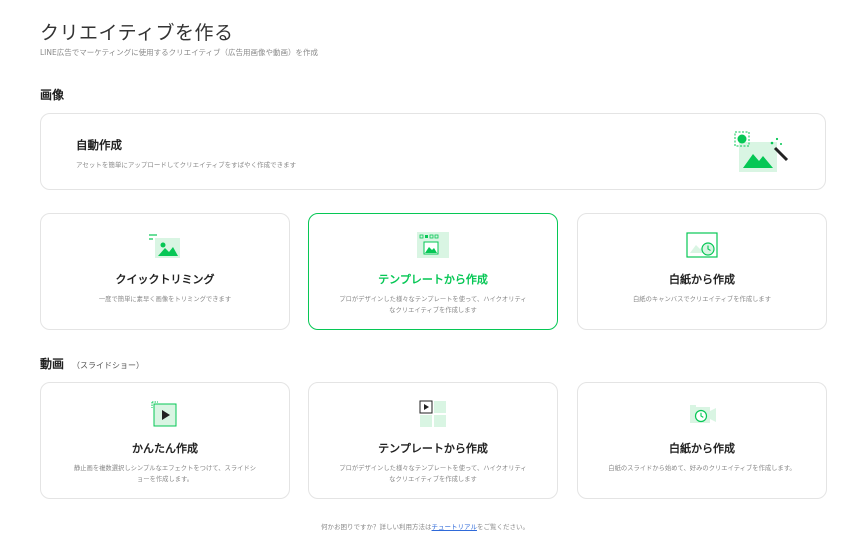 Image resolution: width=850 pixels, height=552 pixels. Describe the element at coordinates (376, 527) in the screenshot. I see `help-note-prefix: 何かお困りですか？詳しい利用方法は` at that location.